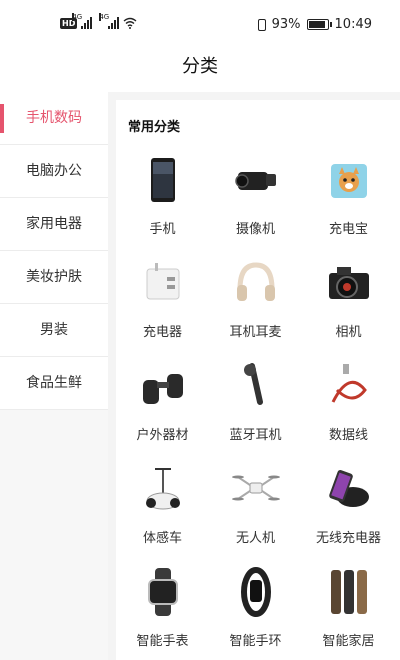  Describe the element at coordinates (255, 332) in the screenshot. I see `category-item-label: 耳机耳麦` at that location.